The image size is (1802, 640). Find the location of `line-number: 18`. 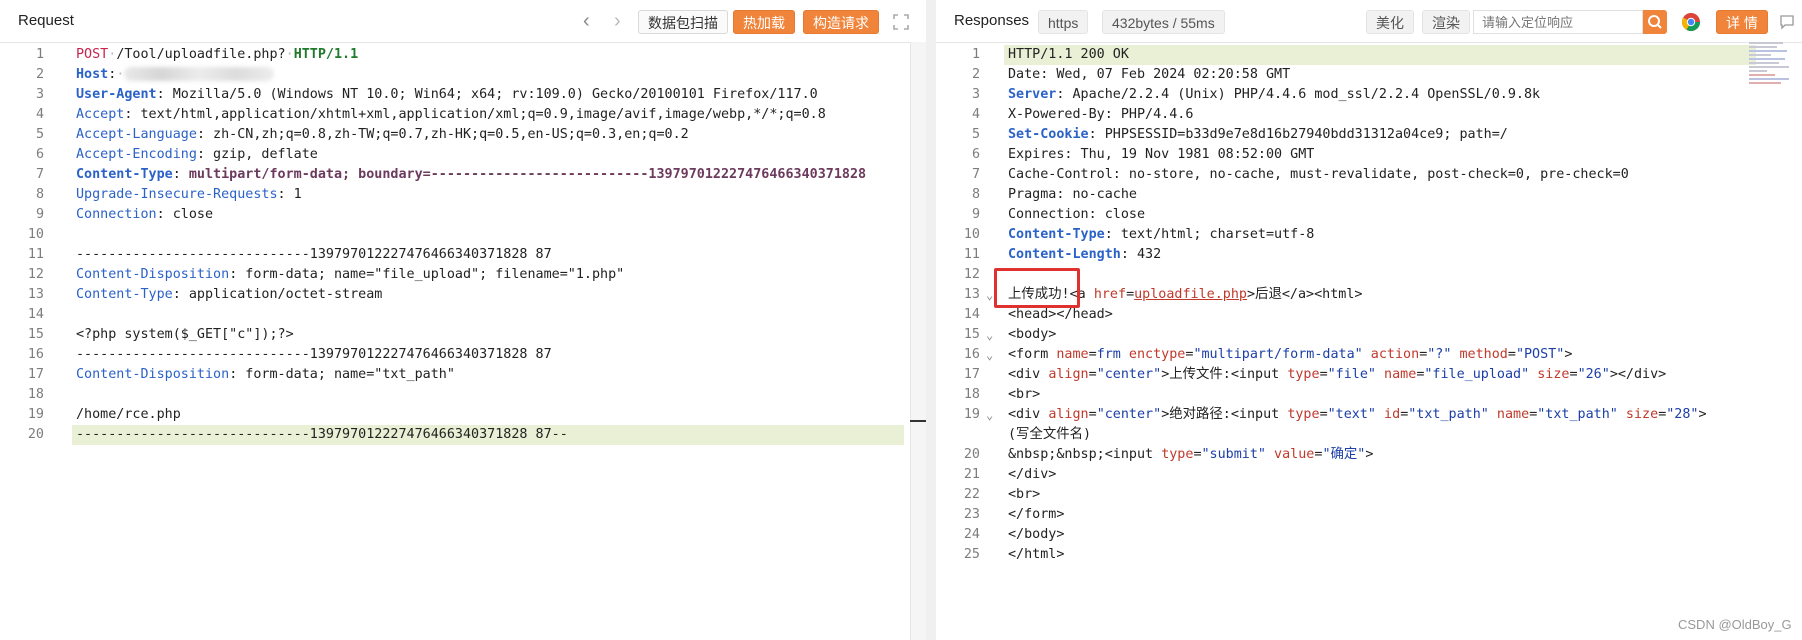

line-number: 18 is located at coordinates (35, 394).